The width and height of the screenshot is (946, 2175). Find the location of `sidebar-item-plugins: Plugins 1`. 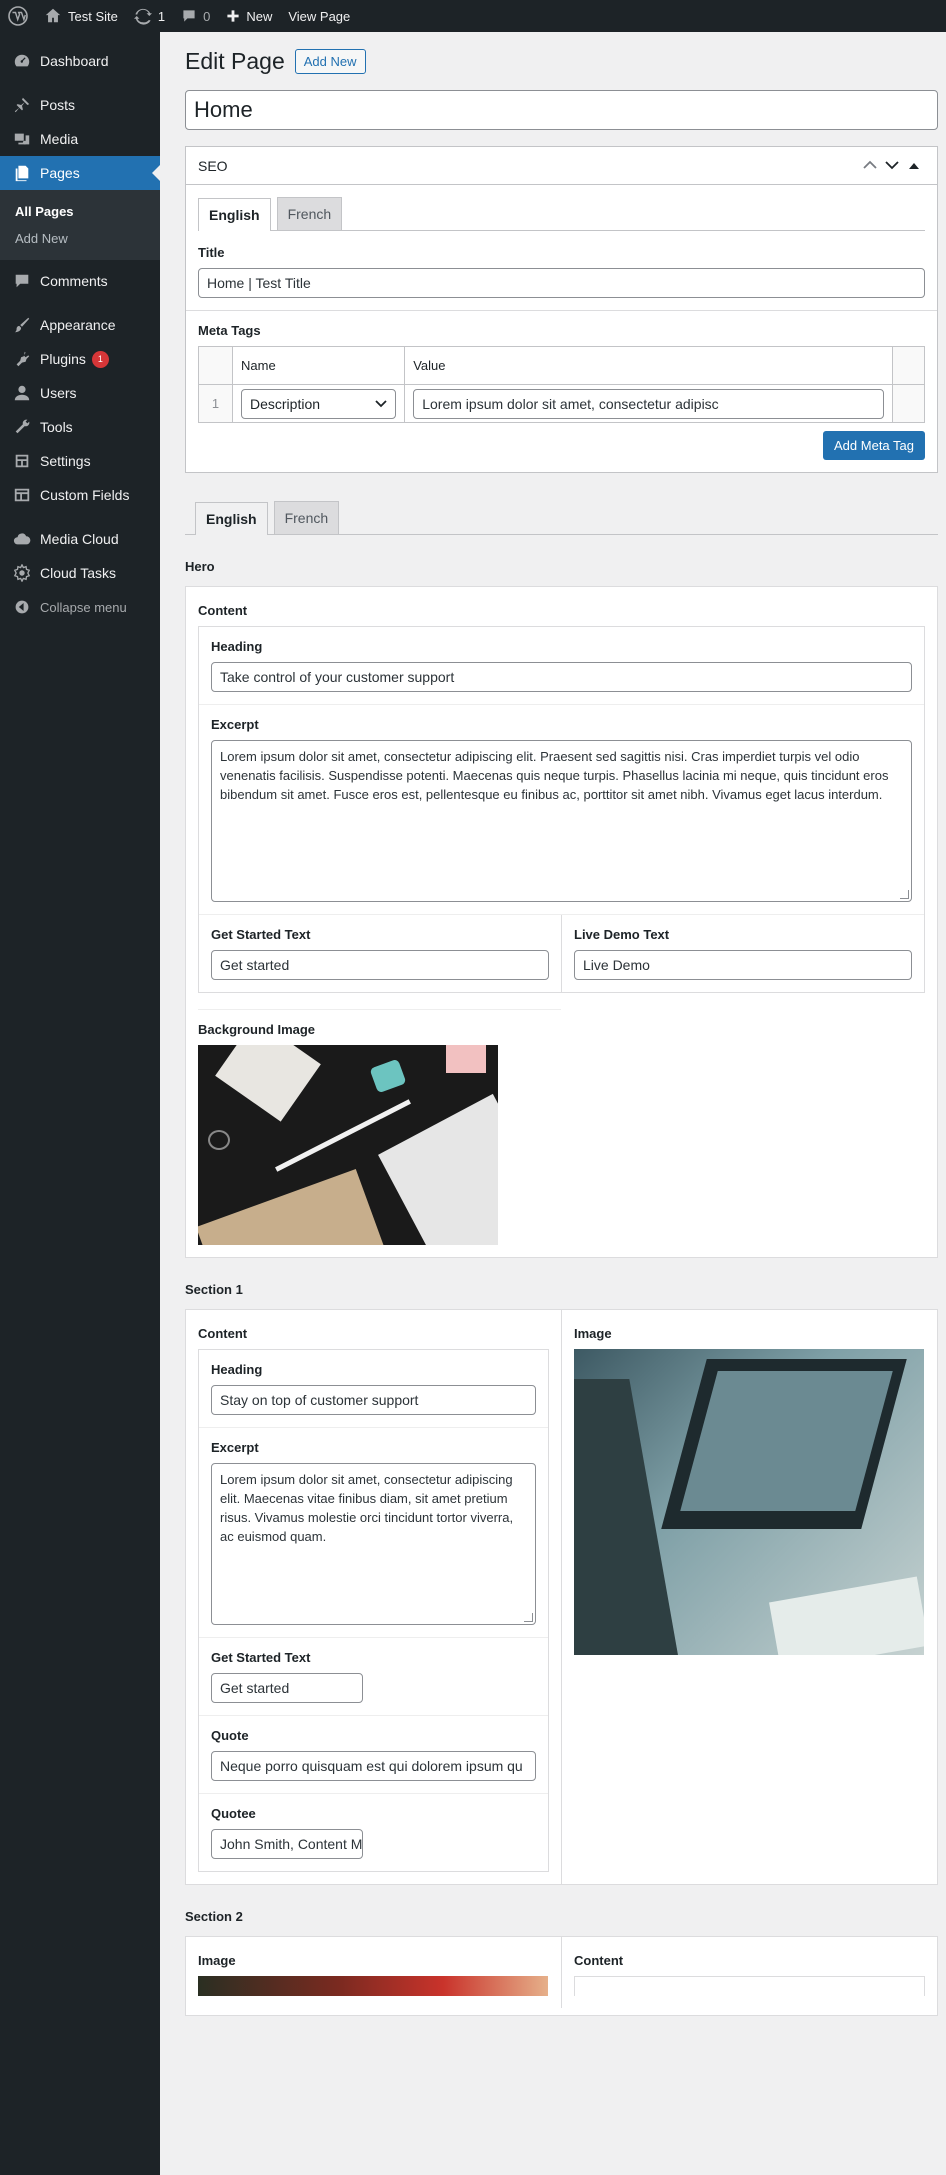

sidebar-item-plugins: Plugins 1 is located at coordinates (80, 359).